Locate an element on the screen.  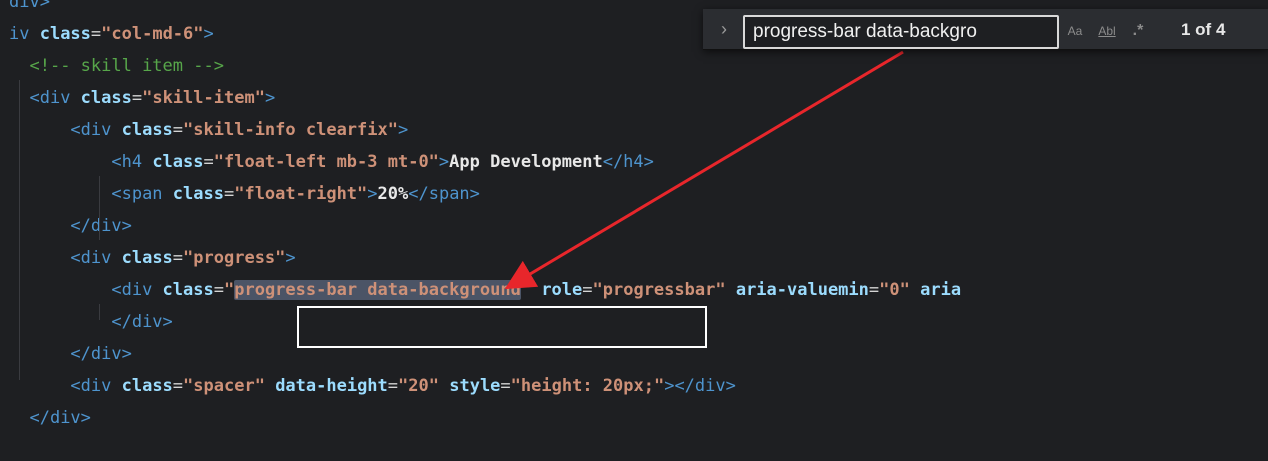
regex-button: .* is located at coordinates (1138, 31).